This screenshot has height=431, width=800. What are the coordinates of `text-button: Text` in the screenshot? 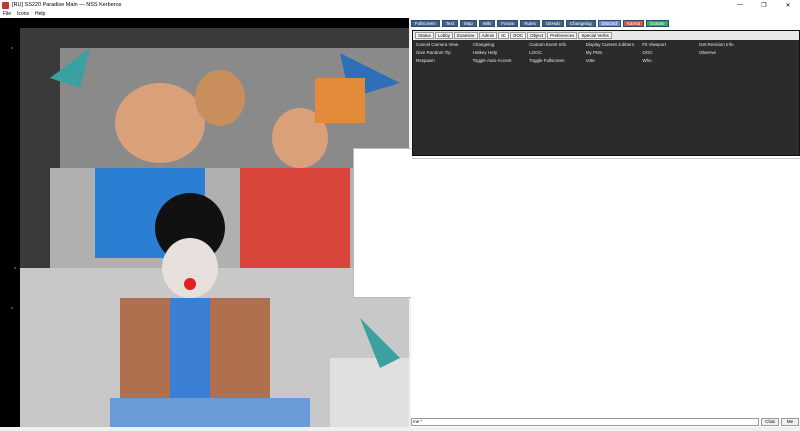 It's located at (450, 23).